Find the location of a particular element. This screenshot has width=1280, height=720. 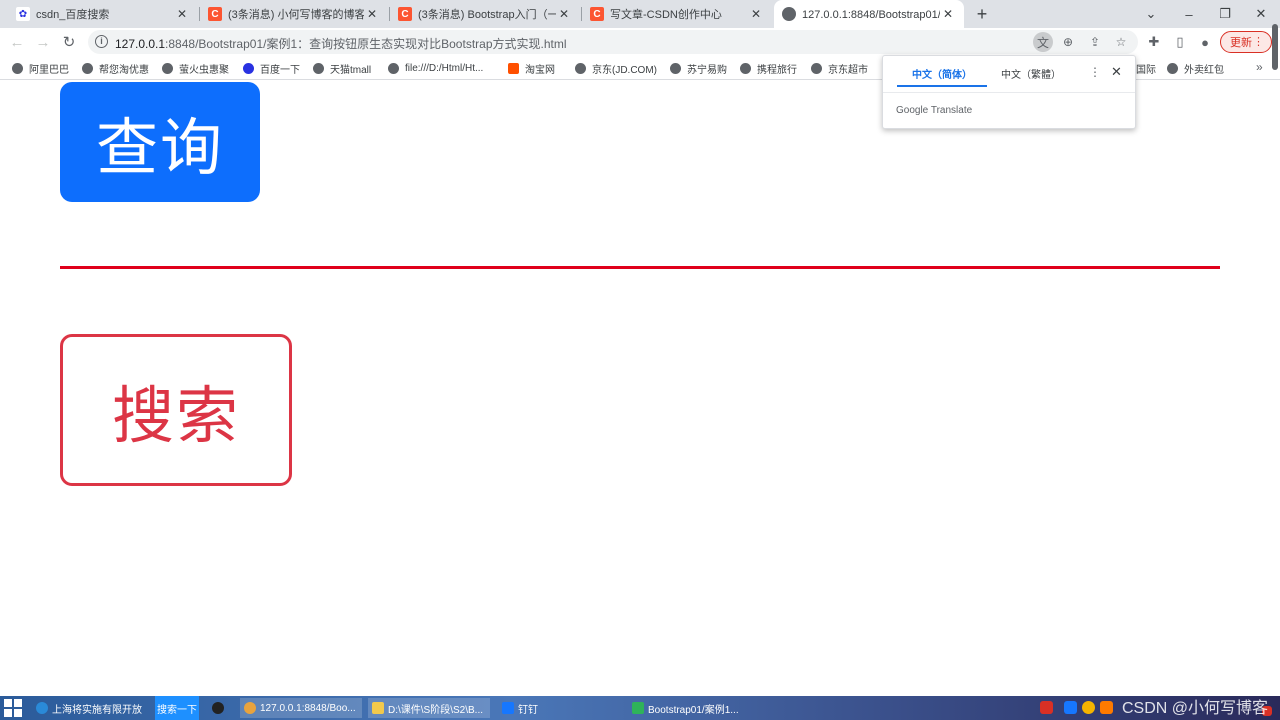

url-host: 127.0.0.1 is located at coordinates (140, 44).